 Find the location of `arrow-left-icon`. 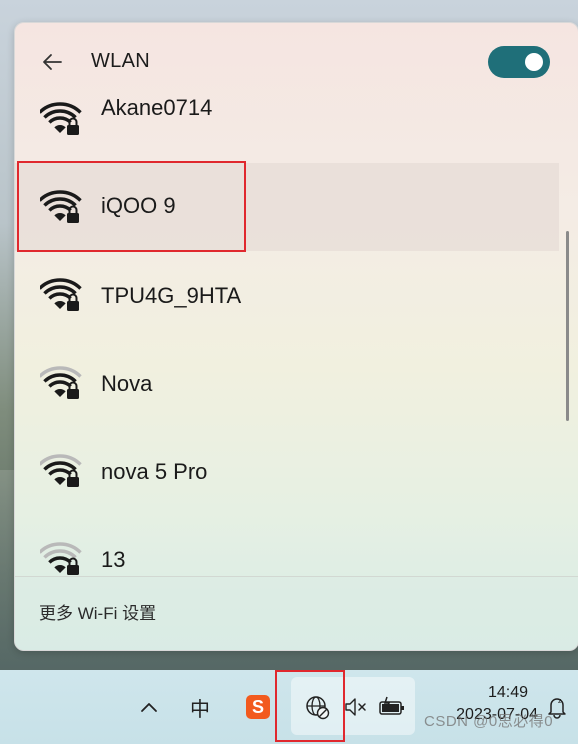

arrow-left-icon is located at coordinates (52, 62).